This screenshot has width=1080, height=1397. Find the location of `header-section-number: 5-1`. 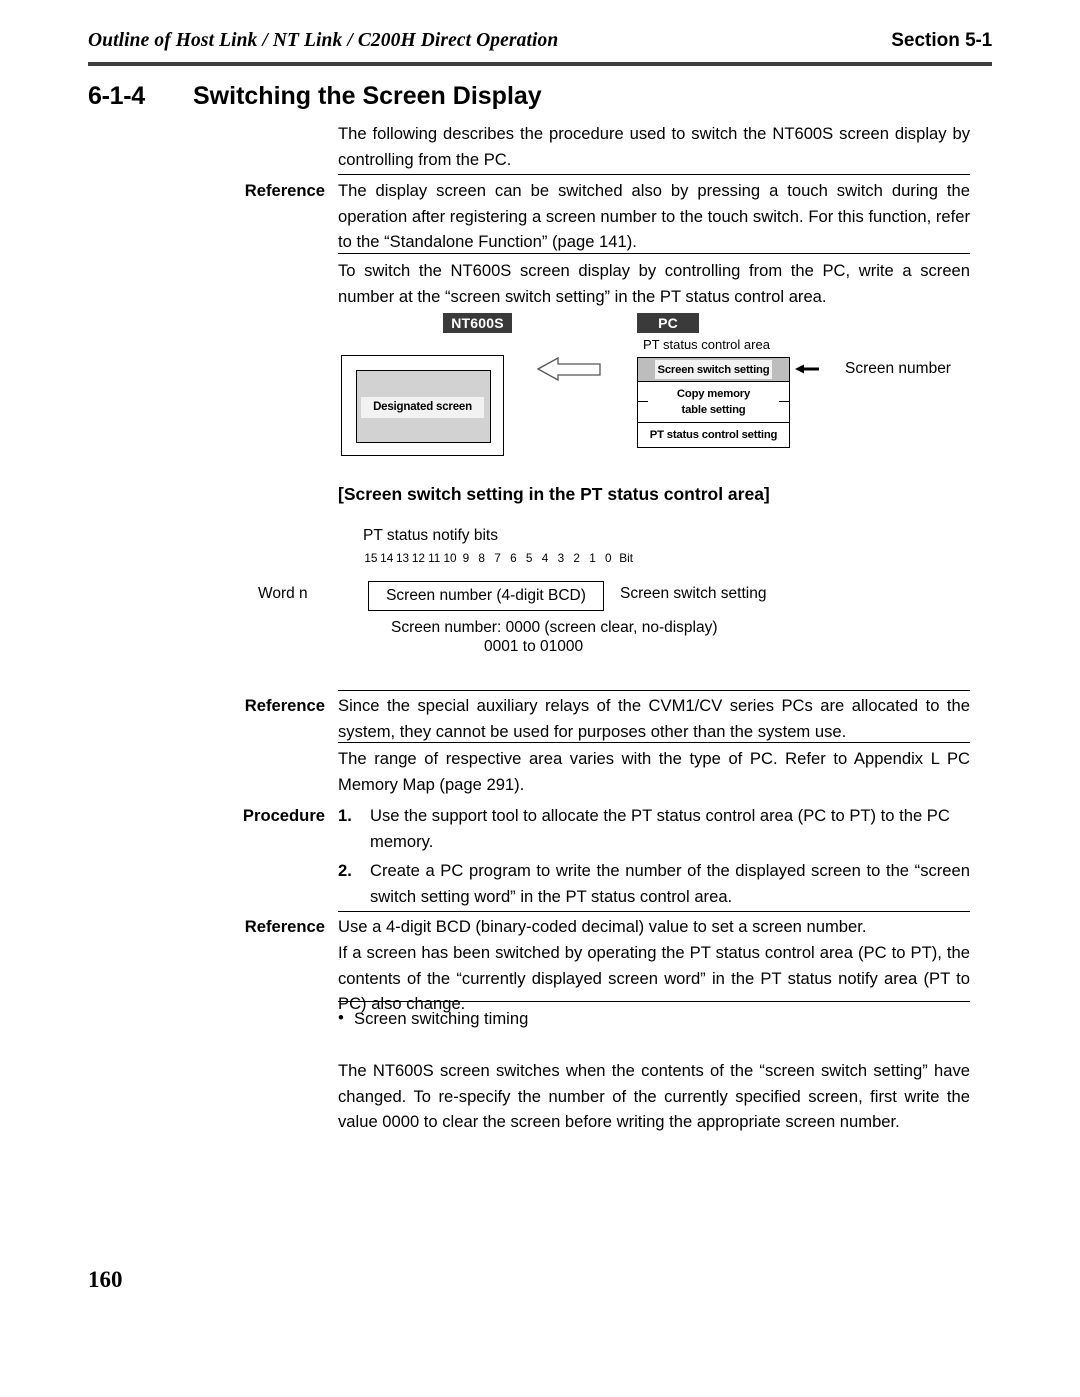

header-section-number: 5-1 is located at coordinates (978, 40).